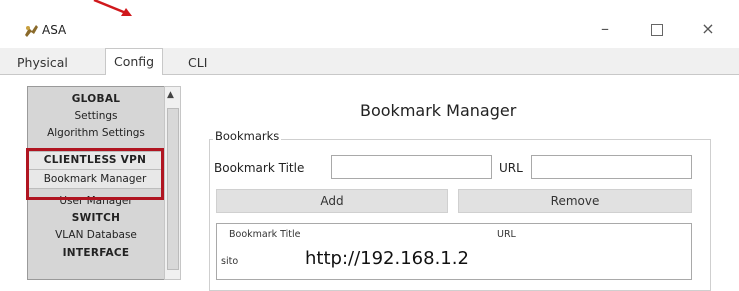 The height and width of the screenshot is (291, 739). I want to click on tab-physical: Physical, so click(42, 62).